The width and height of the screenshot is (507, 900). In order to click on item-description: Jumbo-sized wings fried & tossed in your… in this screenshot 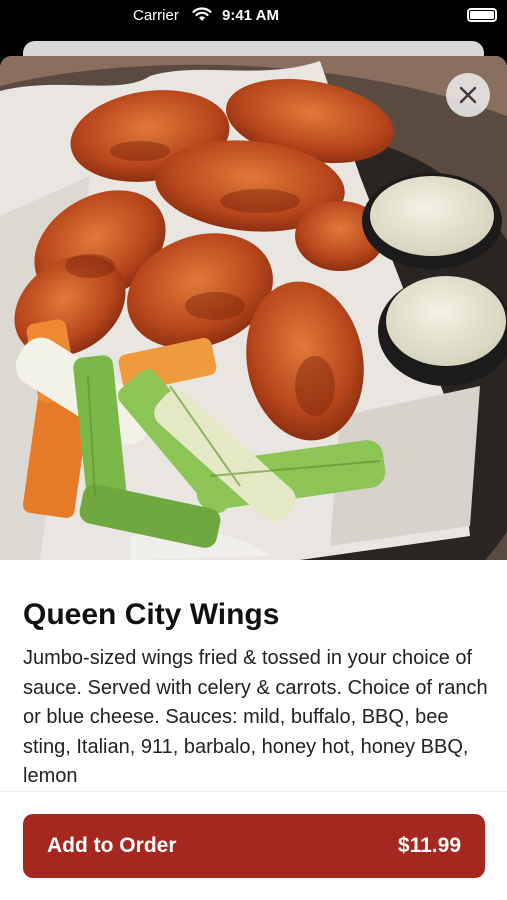, I will do `click(255, 717)`.